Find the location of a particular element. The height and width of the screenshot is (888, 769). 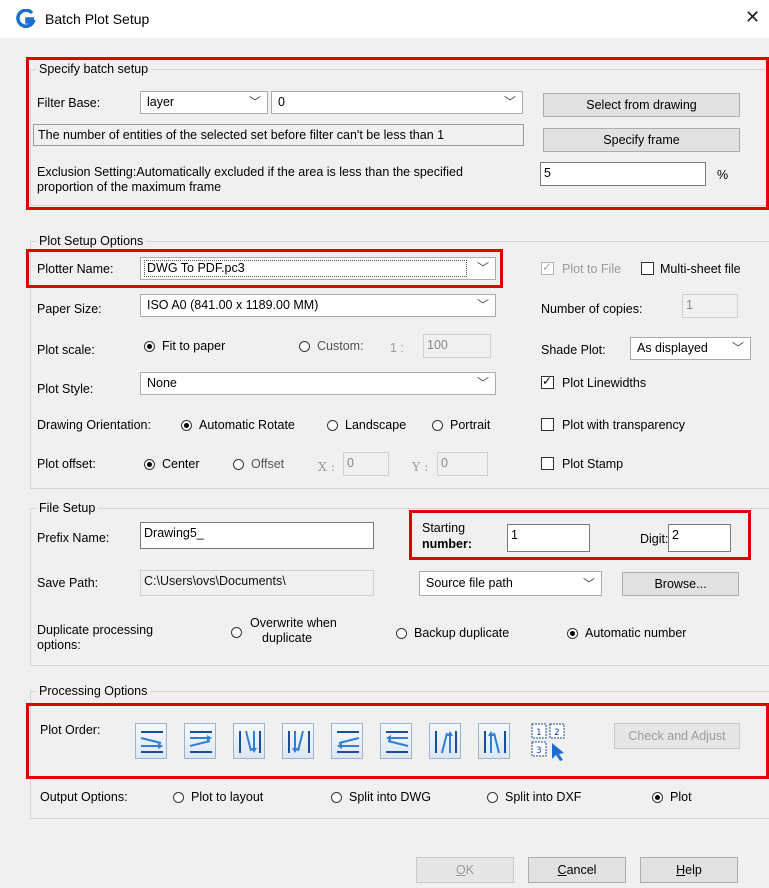

duplicate-label-2: options: is located at coordinates (59, 645).